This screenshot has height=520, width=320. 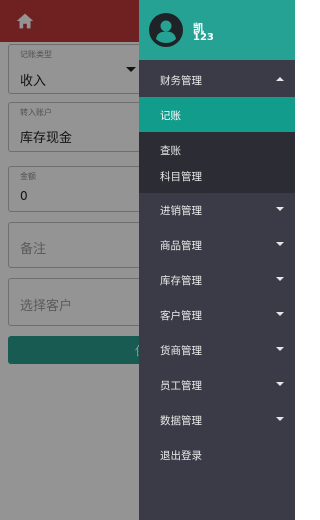 I want to click on user-profile-header: 凯 123, so click(x=217, y=30).